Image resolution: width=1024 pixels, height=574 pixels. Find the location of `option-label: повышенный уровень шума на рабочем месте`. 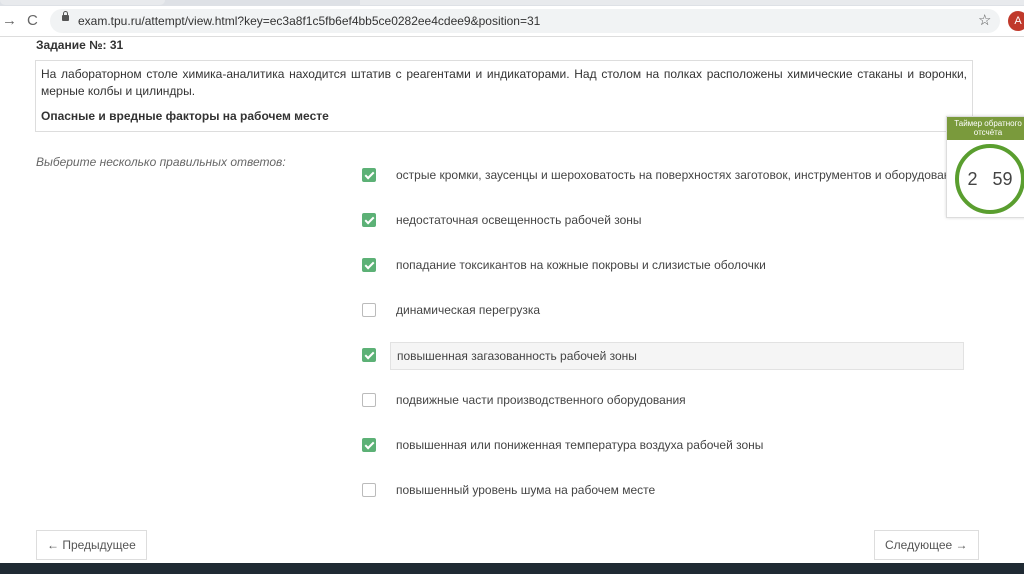

option-label: повышенный уровень шума на рабочем месте is located at coordinates (677, 491).